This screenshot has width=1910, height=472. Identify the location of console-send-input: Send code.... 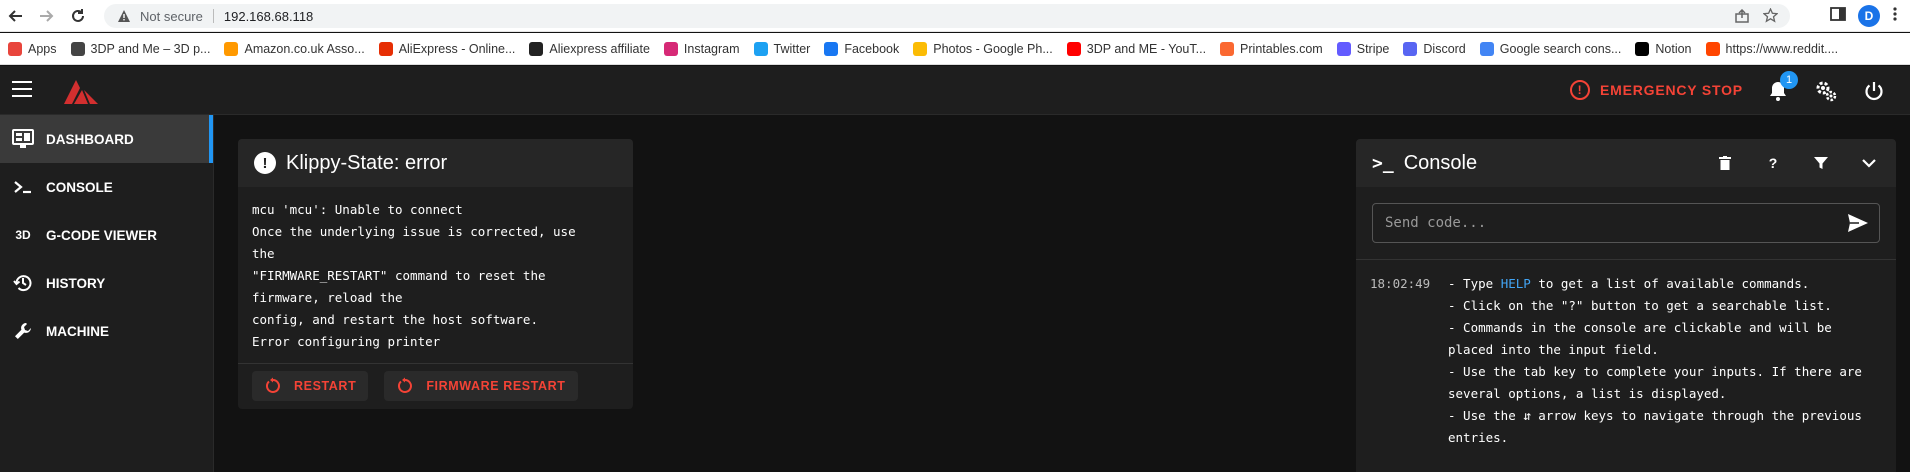
(1626, 223).